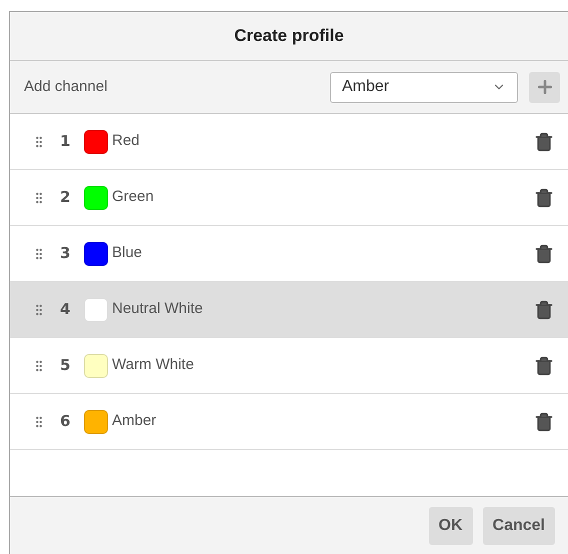 The height and width of the screenshot is (554, 568). What do you see at coordinates (135, 421) in the screenshot?
I see `channel-name: Amber` at bounding box center [135, 421].